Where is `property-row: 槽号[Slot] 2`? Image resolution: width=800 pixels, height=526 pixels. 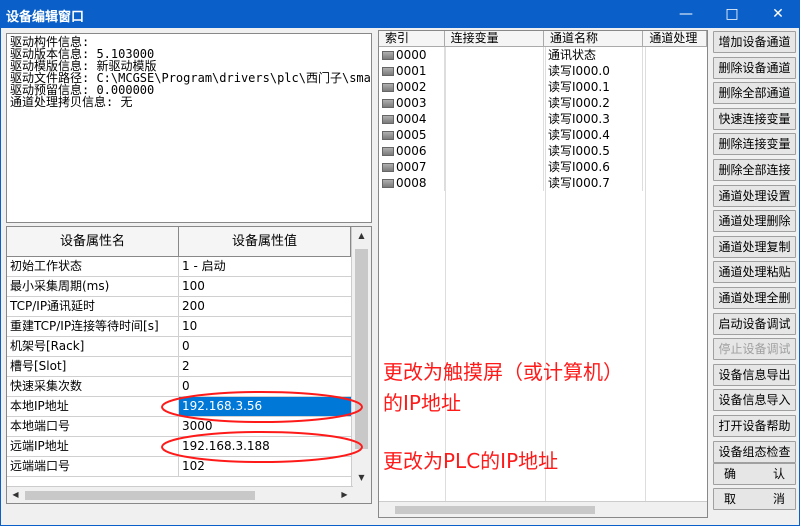
property-row: 槽号[Slot] 2 is located at coordinates (179, 367).